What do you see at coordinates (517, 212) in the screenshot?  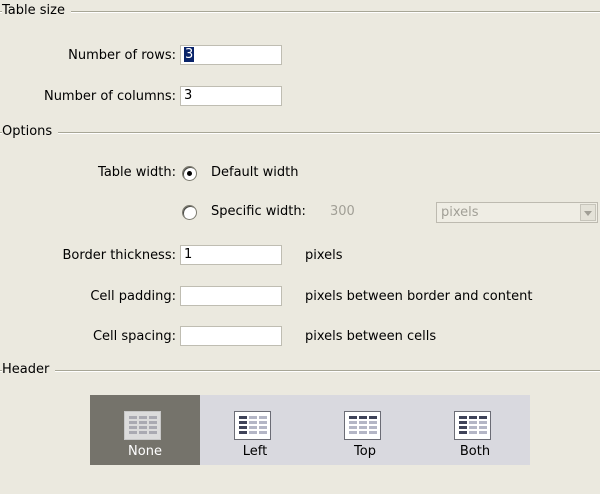 I see `width-units-select: pixels` at bounding box center [517, 212].